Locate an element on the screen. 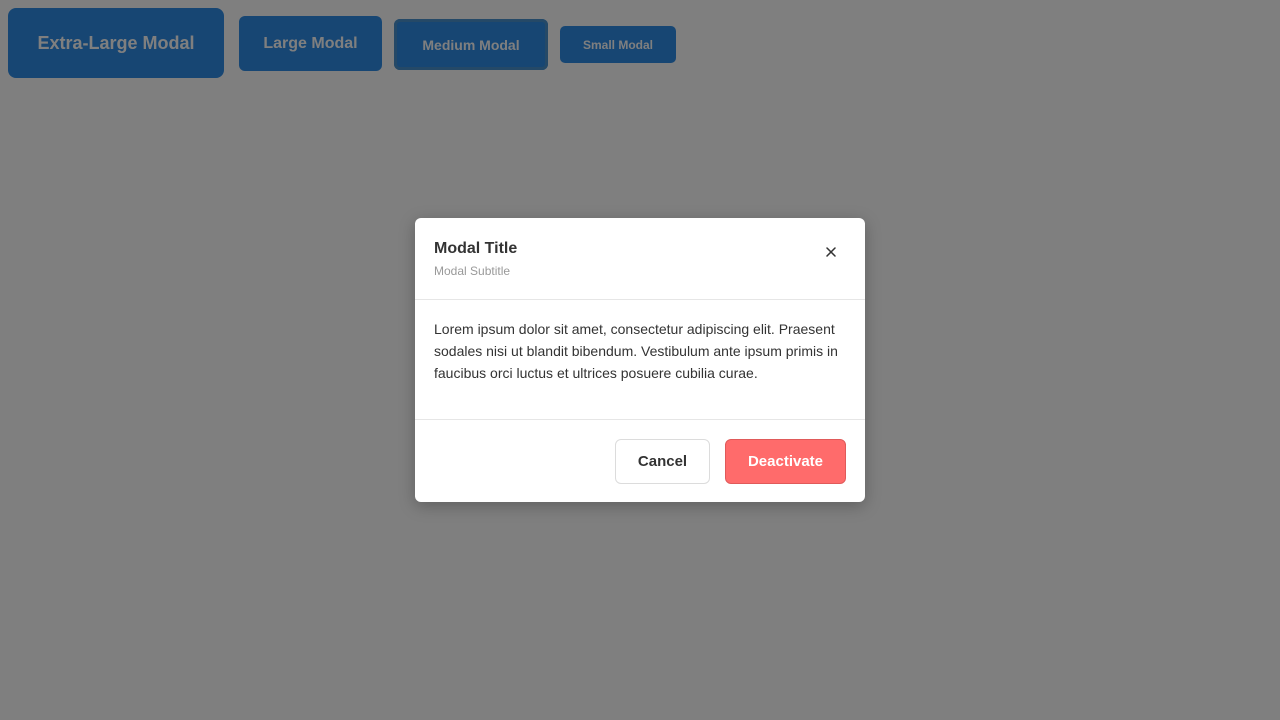  deactivate-button: Deactivate is located at coordinates (785, 461).